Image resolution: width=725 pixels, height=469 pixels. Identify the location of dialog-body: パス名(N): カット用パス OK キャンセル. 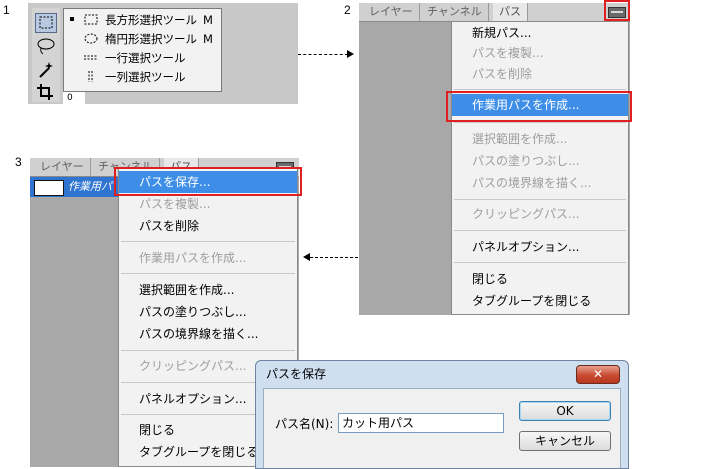
(442, 428).